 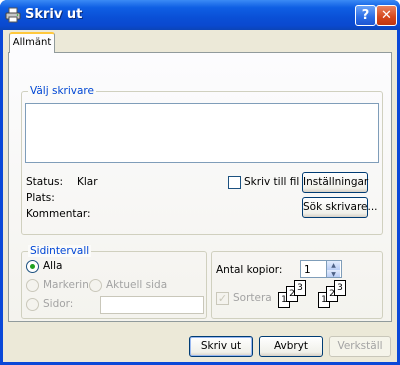 I want to click on collate-label: Sortera, so click(x=252, y=298).